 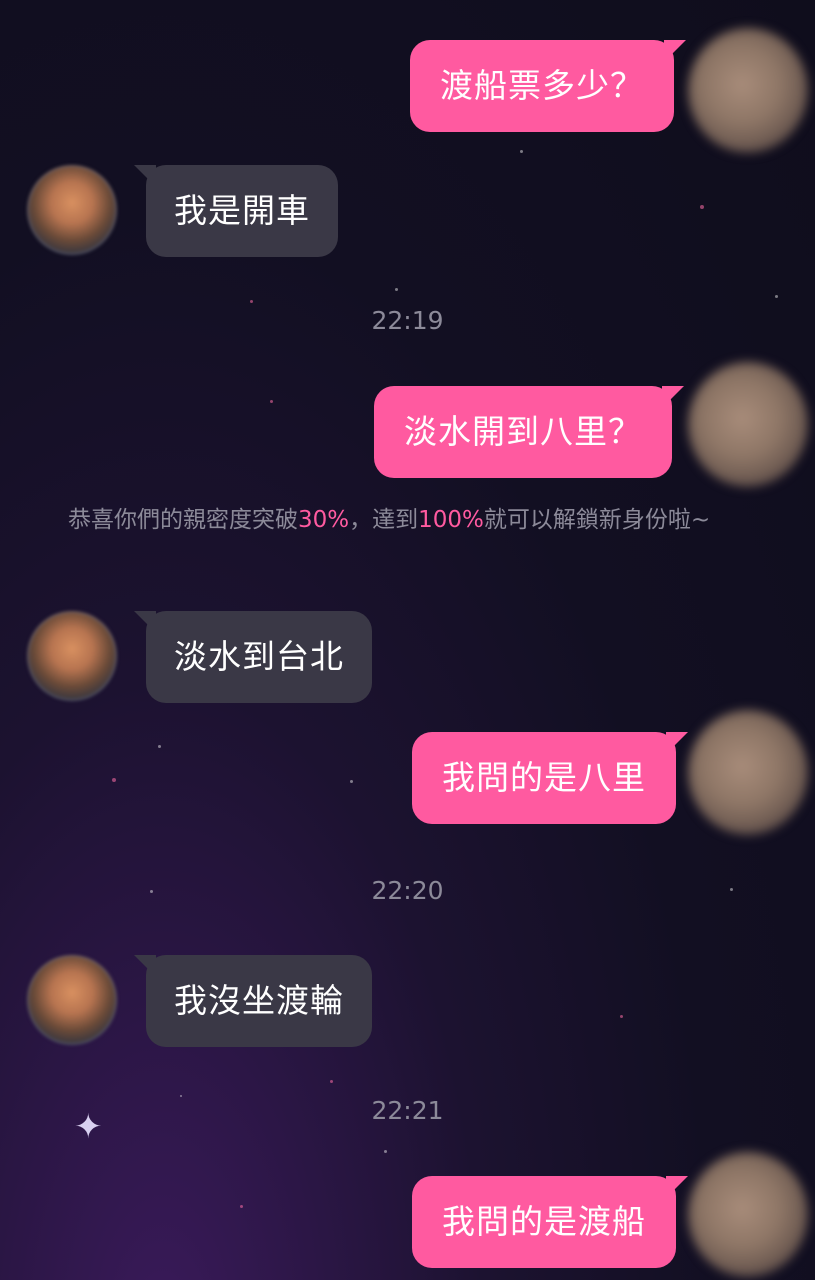 I want to click on notice-prefix: 恭喜你們的親密度突破, so click(x=183, y=520).